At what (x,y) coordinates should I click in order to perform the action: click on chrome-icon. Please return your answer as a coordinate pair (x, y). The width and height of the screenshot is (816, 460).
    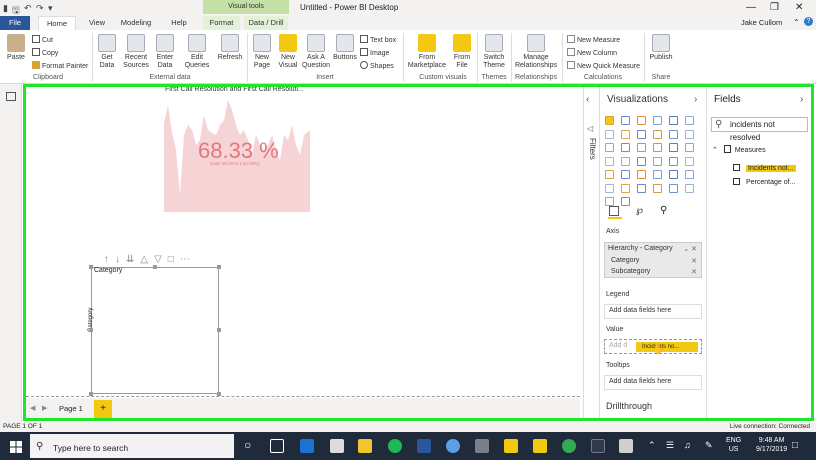
    Looking at the image, I should click on (569, 446).